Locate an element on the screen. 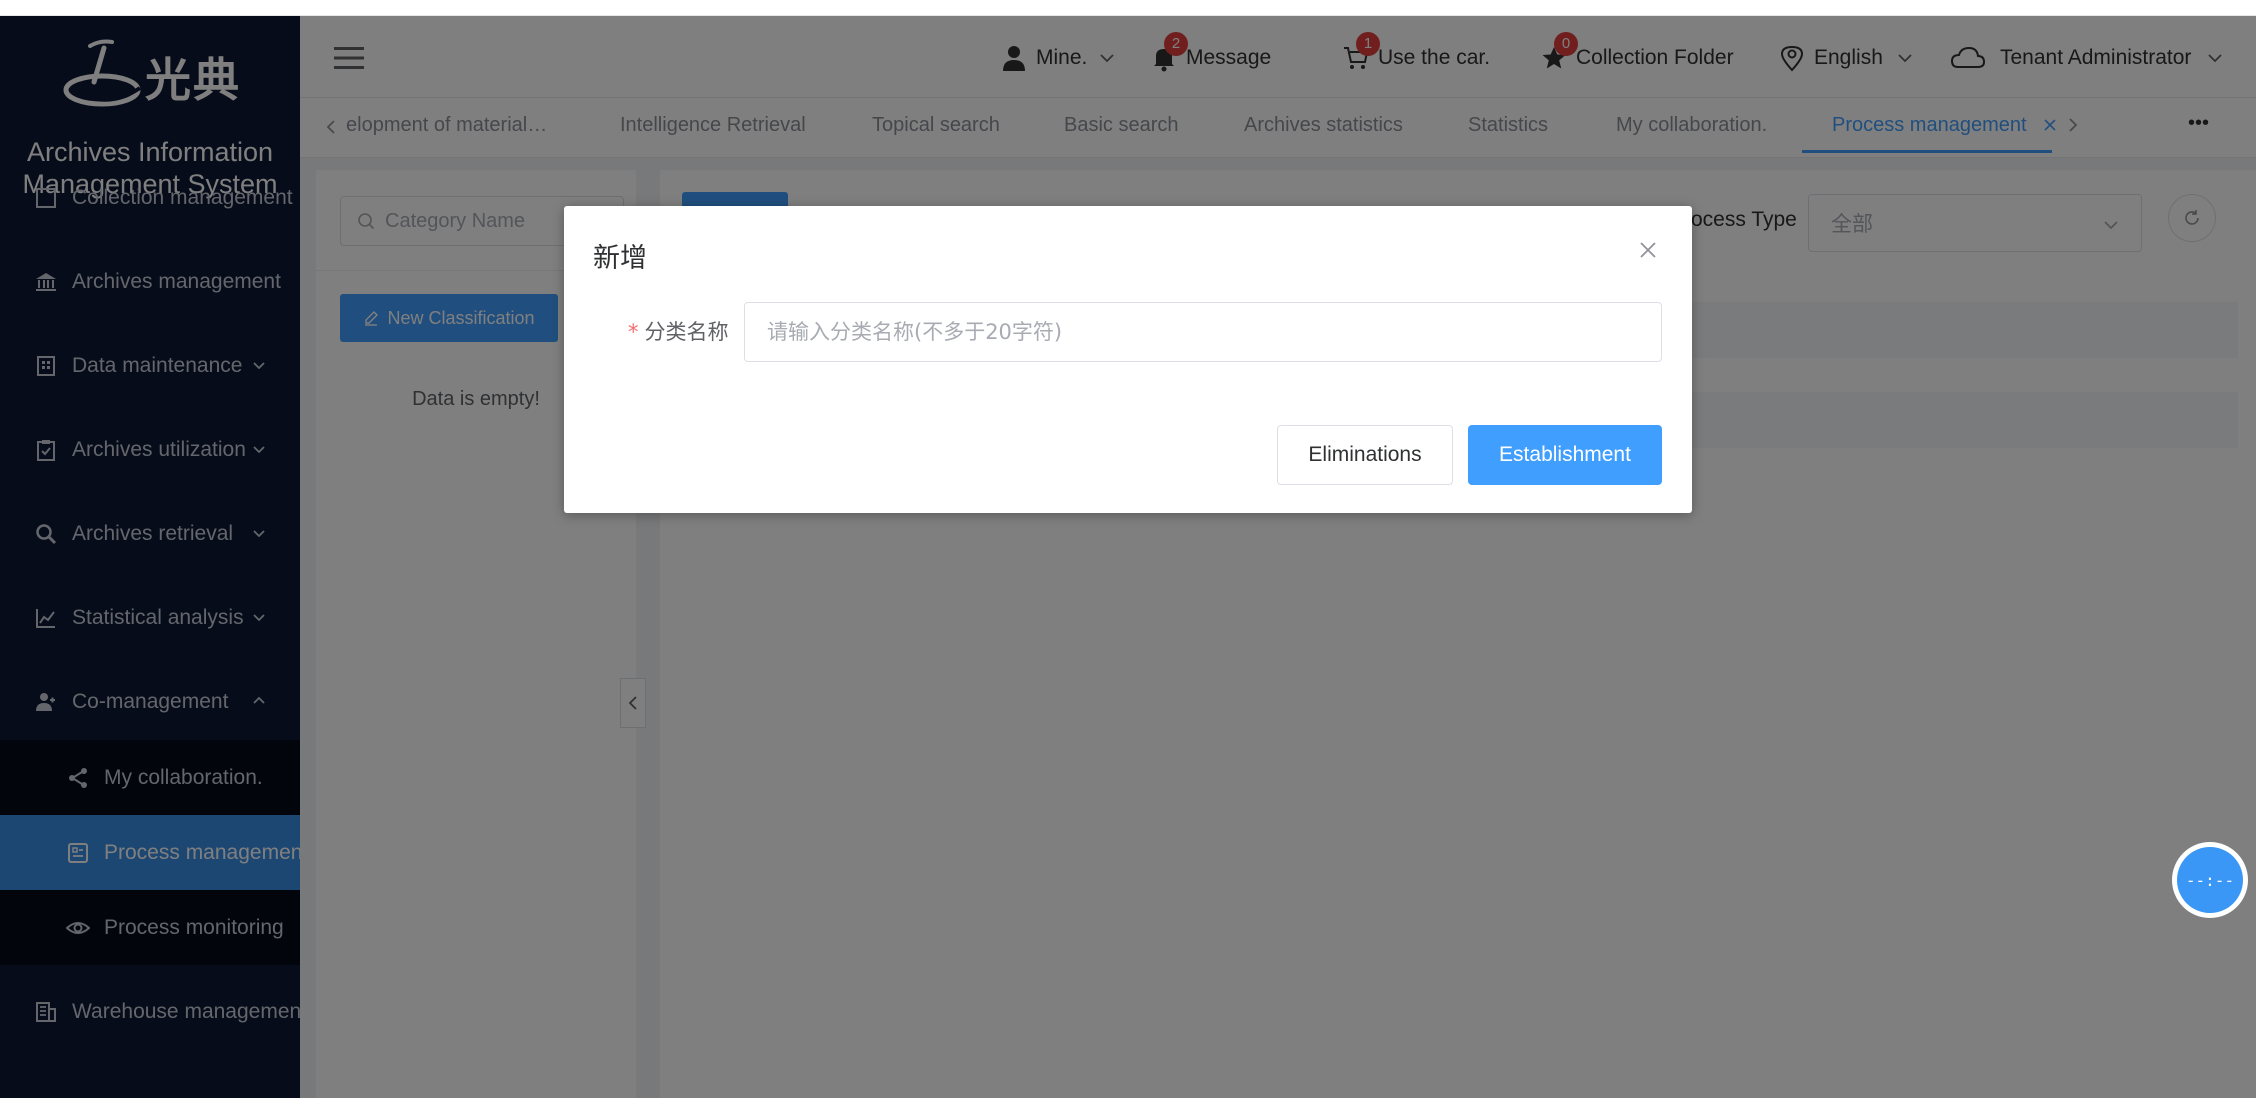 The width and height of the screenshot is (2256, 1098). dialog-title: 新增 is located at coordinates (620, 258).